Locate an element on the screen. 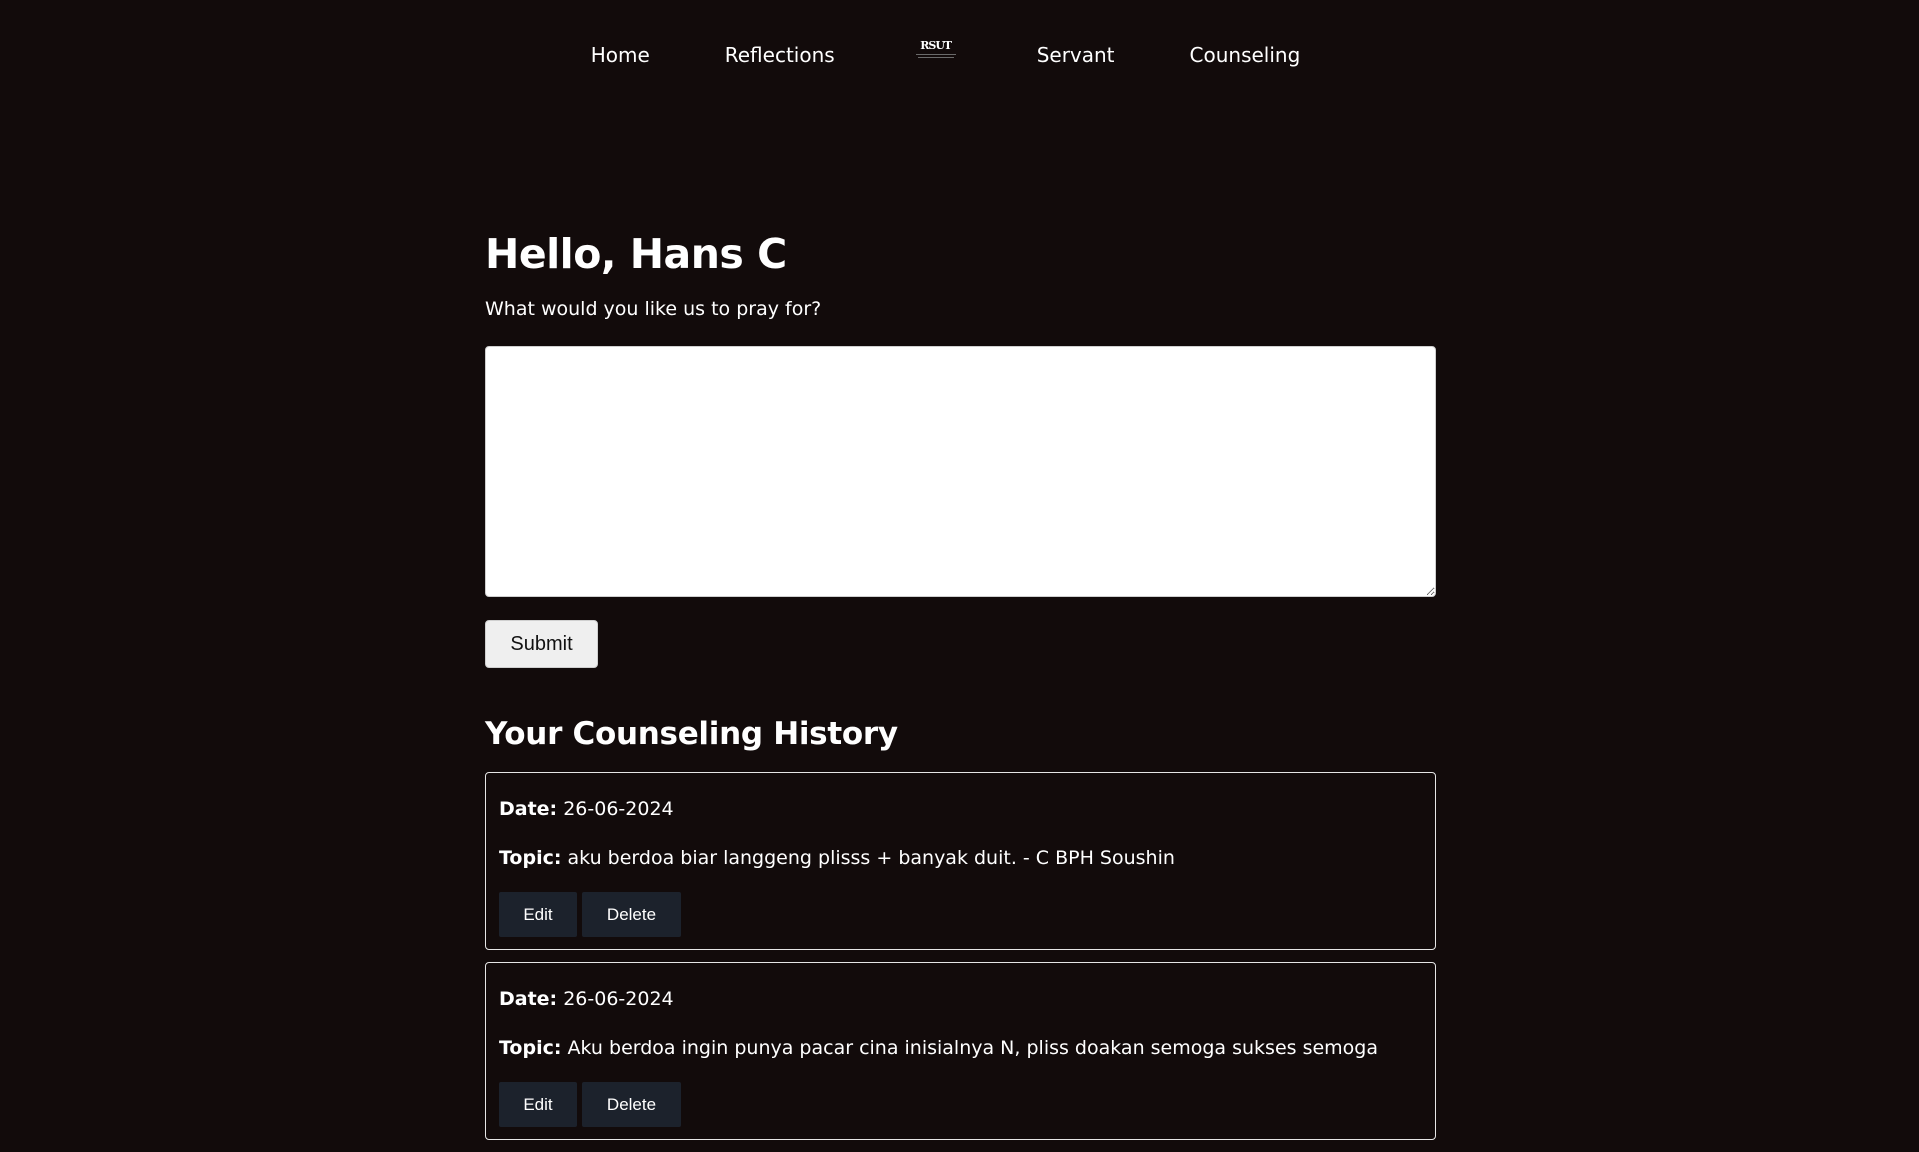  submit-button: Submit is located at coordinates (541, 644).